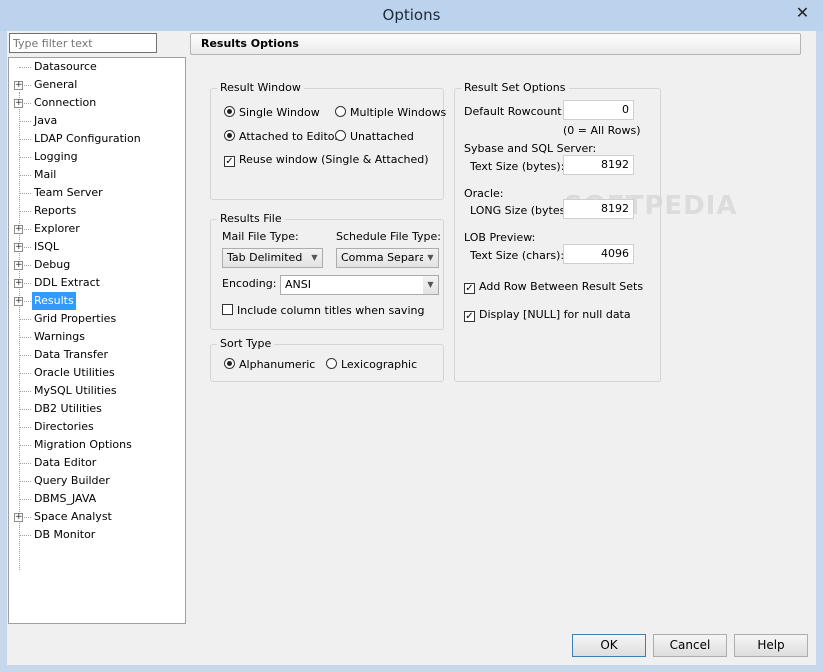  I want to click on close-icon: ✕, so click(802, 13).